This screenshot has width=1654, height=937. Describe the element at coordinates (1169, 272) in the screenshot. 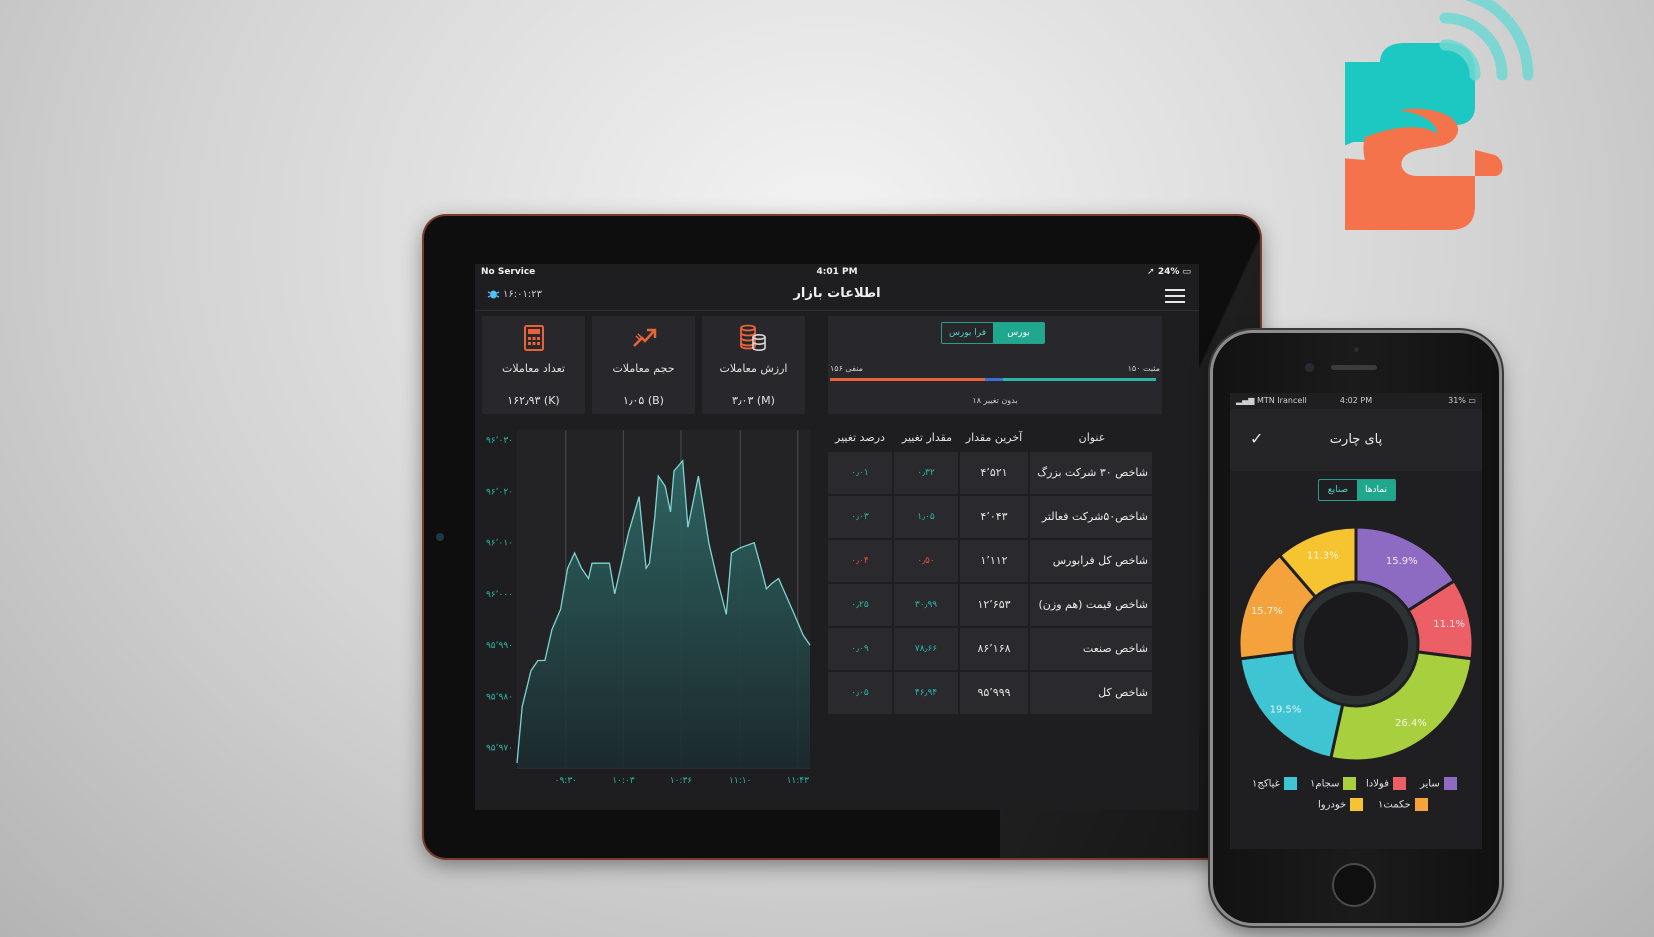

I see `battery-status: ➚ 24% ▭` at that location.